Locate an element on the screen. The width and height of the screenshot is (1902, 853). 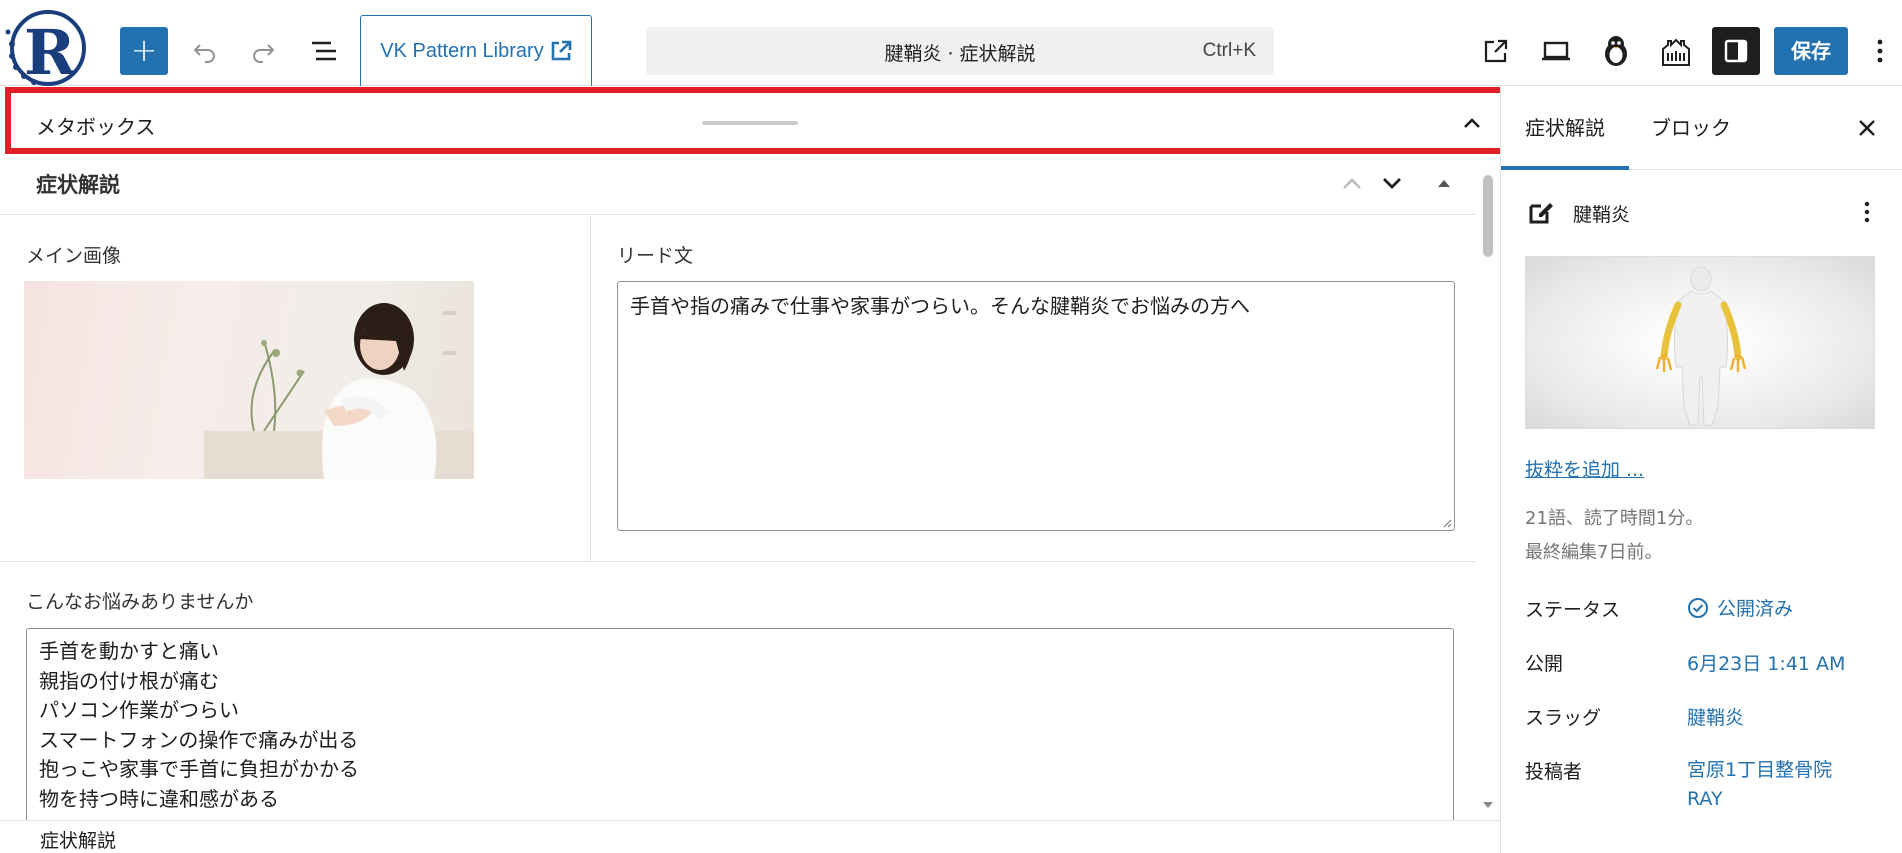
metabox-header: メタボックス is located at coordinates (757, 123).